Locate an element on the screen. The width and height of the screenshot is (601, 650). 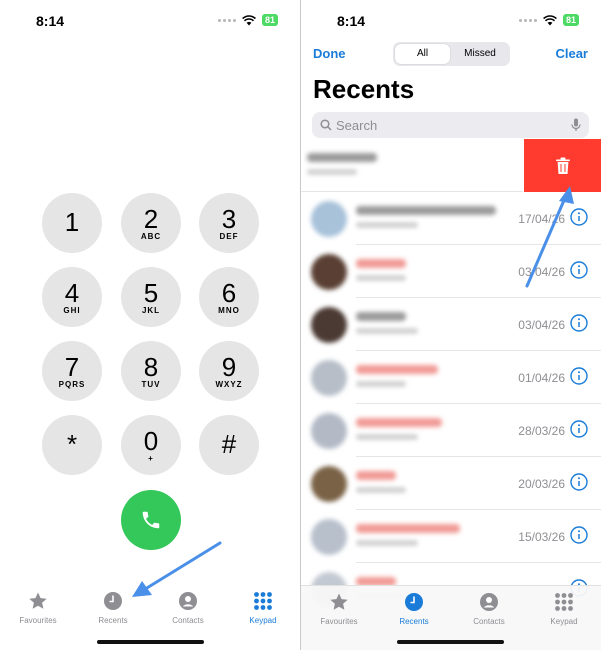
key-3: 3 DEF is located at coordinates (229, 223).